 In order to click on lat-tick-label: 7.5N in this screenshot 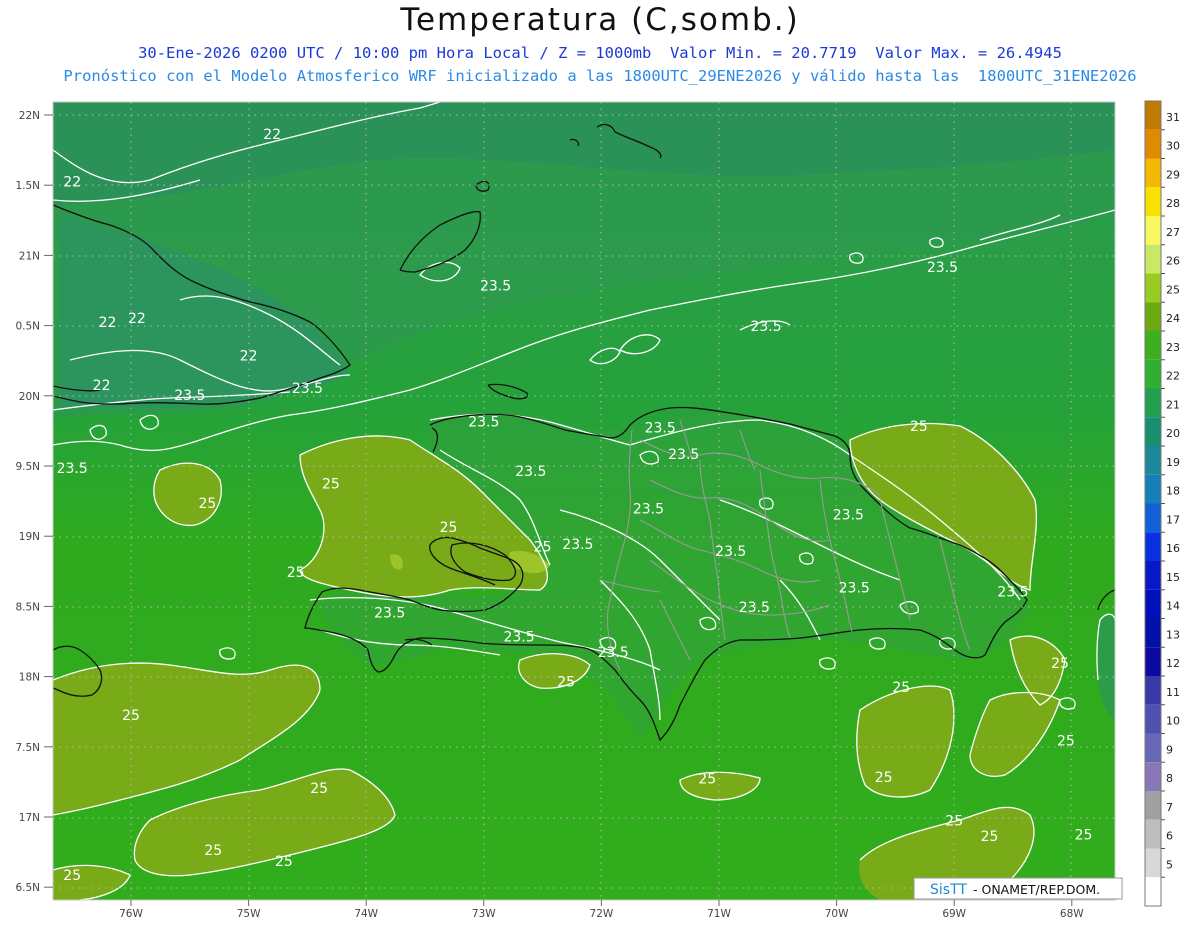, I will do `click(27, 748)`.